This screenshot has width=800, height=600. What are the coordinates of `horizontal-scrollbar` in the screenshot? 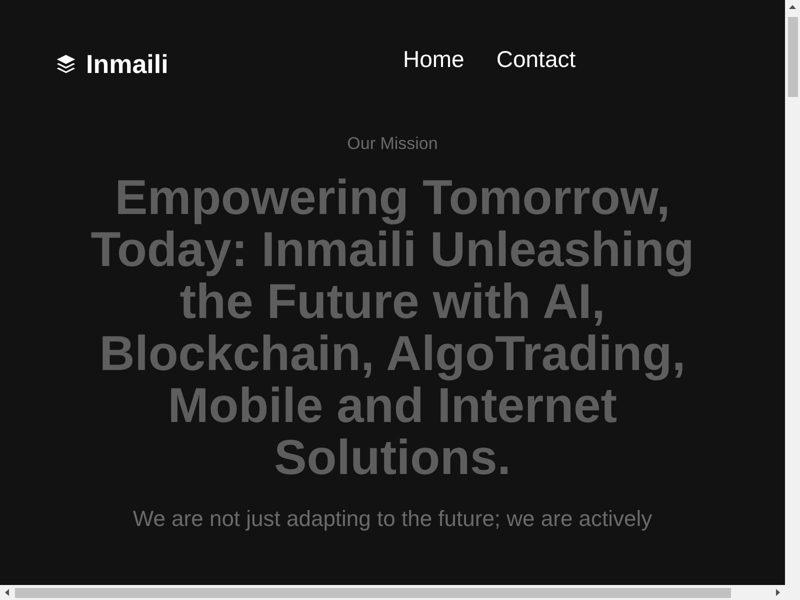 It's located at (392, 592).